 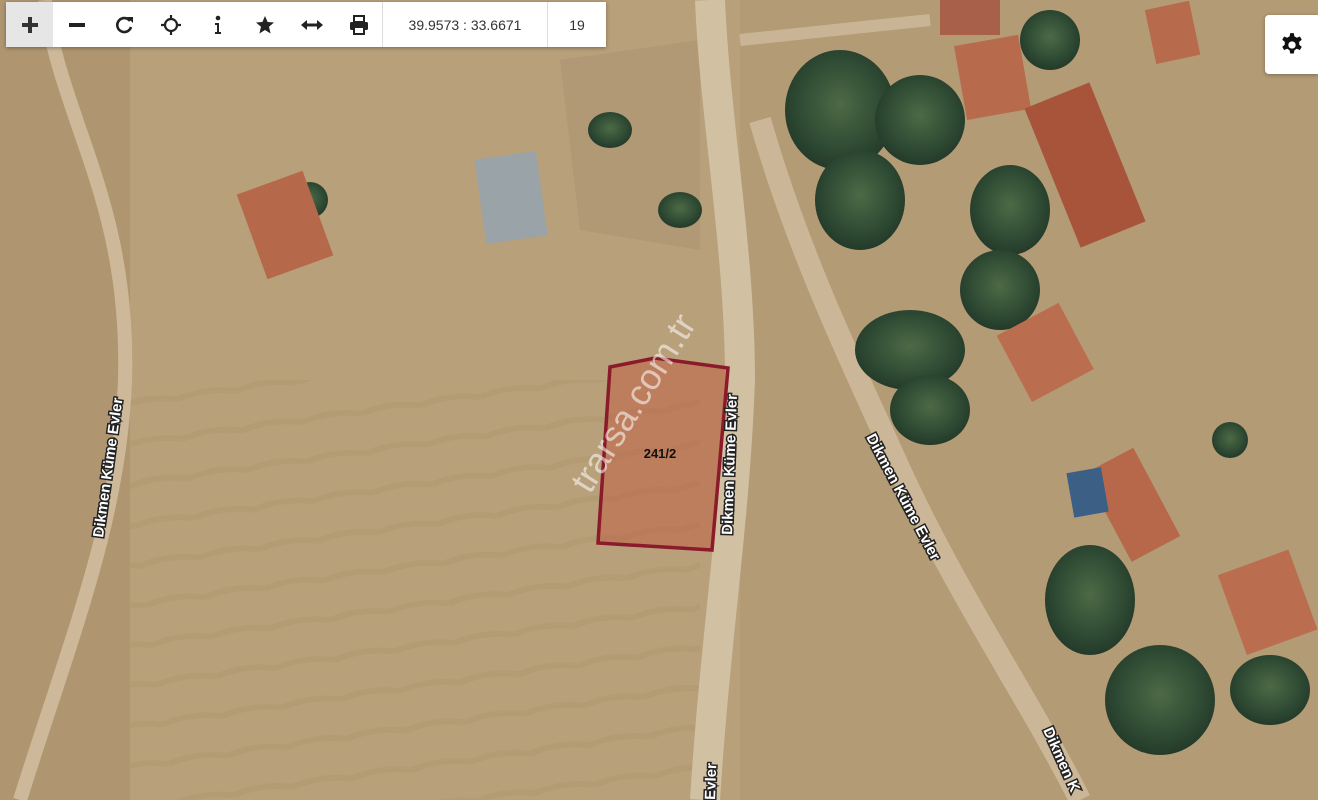 I want to click on refresh-icon, so click(x=124, y=24).